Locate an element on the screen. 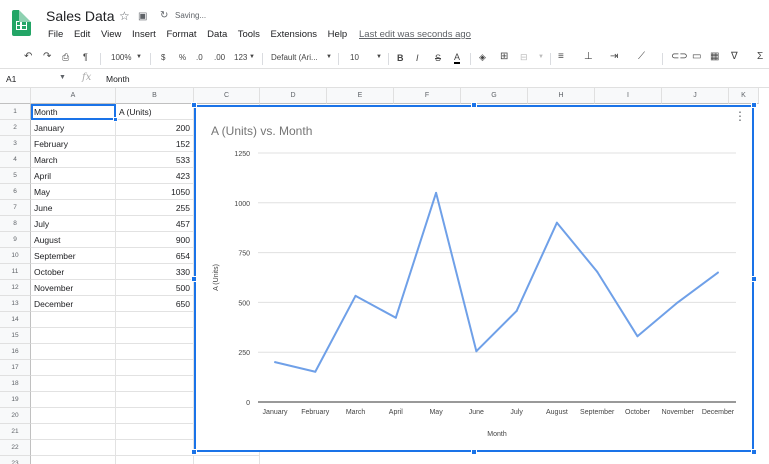 The width and height of the screenshot is (769, 464). menu-format: Format is located at coordinates (181, 34).